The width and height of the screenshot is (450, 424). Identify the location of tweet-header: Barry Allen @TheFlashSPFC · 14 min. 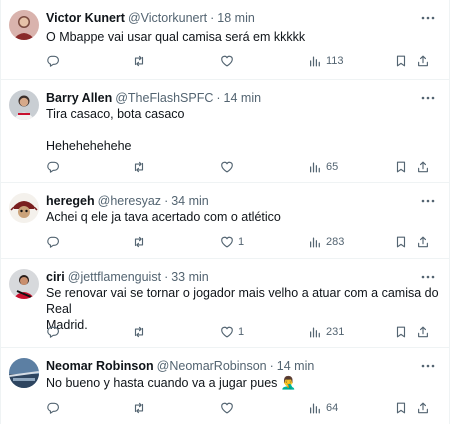
(233, 98).